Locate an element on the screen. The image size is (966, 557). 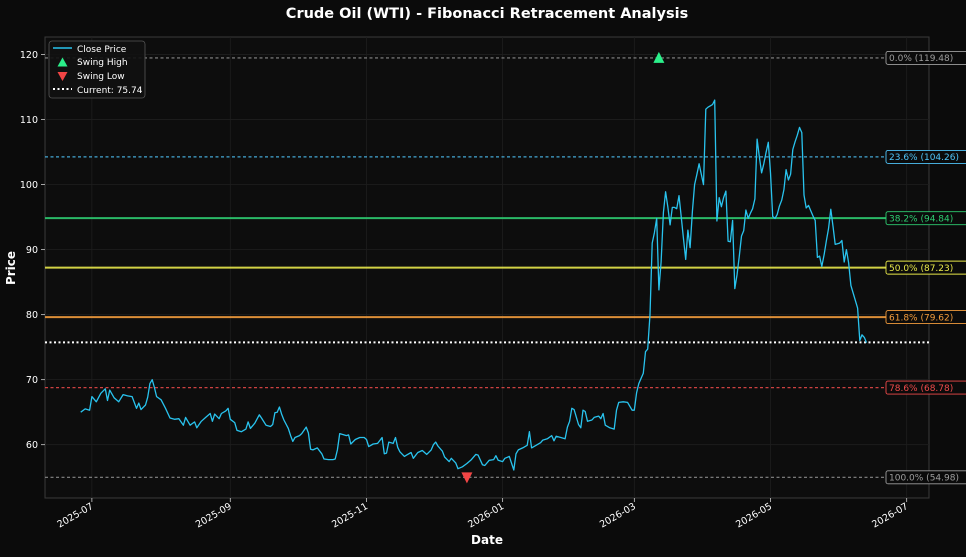
legend-swing-high-label: Swing High is located at coordinates (102, 63).